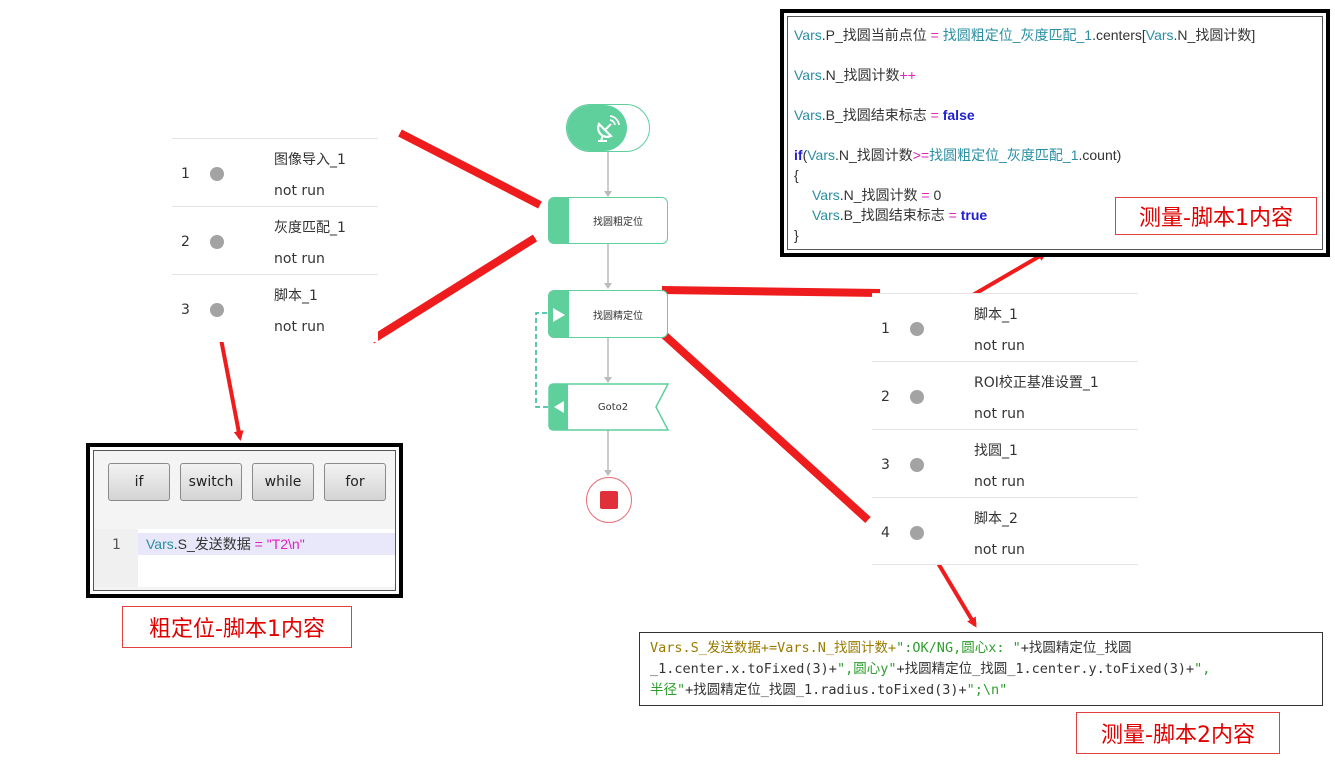 This screenshot has height=763, width=1335. What do you see at coordinates (244, 558) in the screenshot?
I see `code-editor: 1 Vars.S_发送数据 = "T2\n"` at bounding box center [244, 558].